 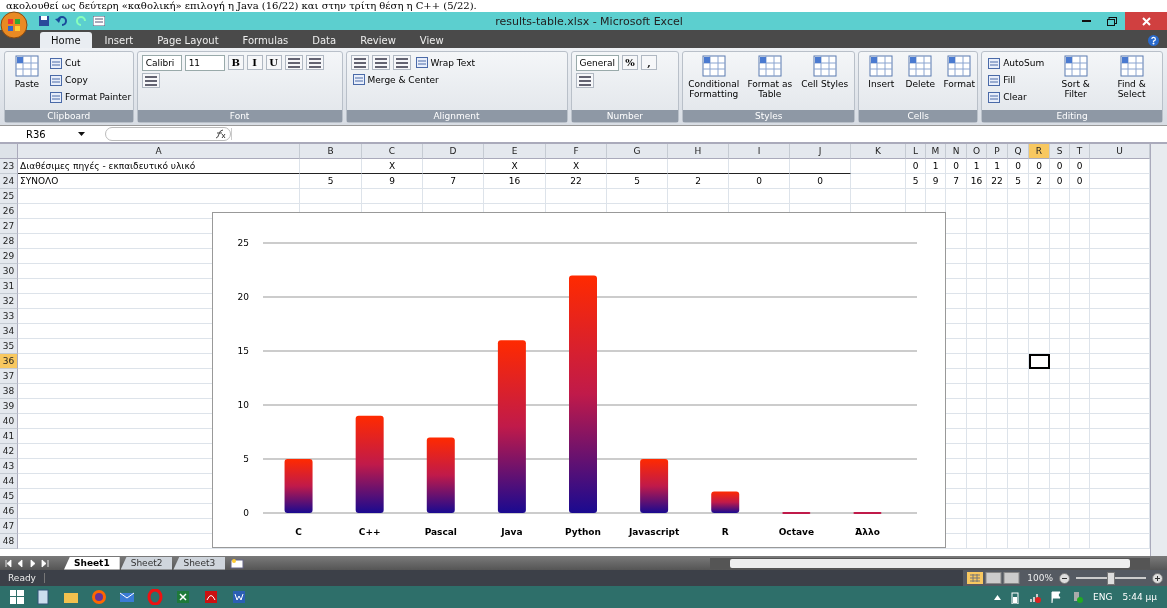 What do you see at coordinates (9, 391) in the screenshot?
I see `row-header: 38` at bounding box center [9, 391].